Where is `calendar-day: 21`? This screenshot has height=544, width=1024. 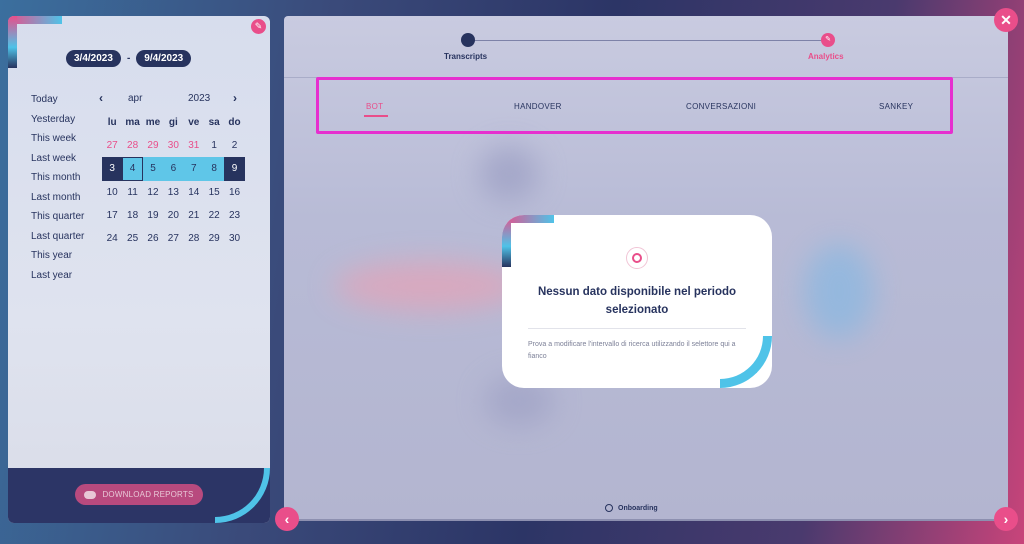
calendar-day: 21 is located at coordinates (194, 215).